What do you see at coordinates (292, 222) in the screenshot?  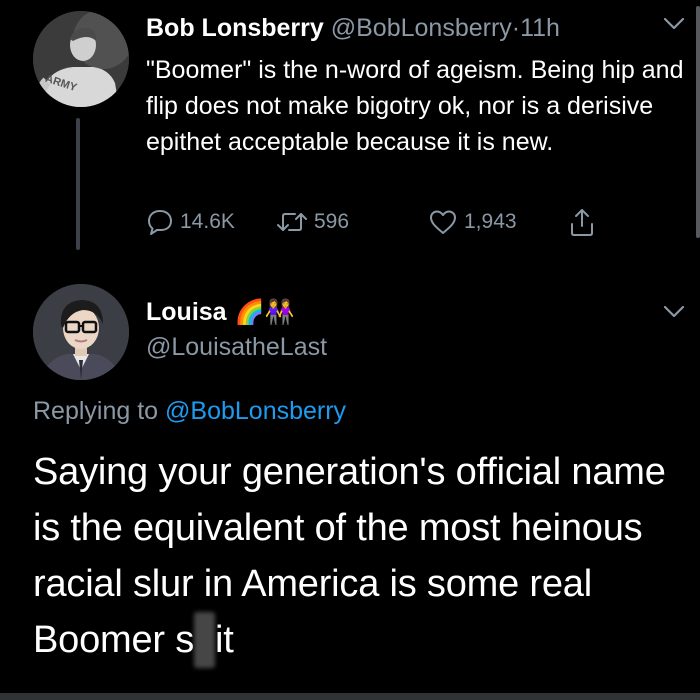 I see `retweet-icon` at bounding box center [292, 222].